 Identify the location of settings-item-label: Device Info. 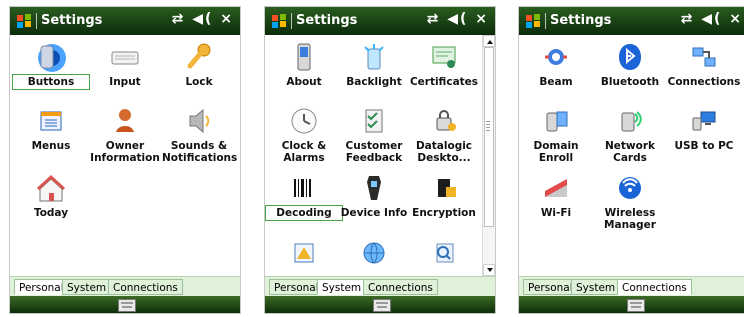
(374, 213).